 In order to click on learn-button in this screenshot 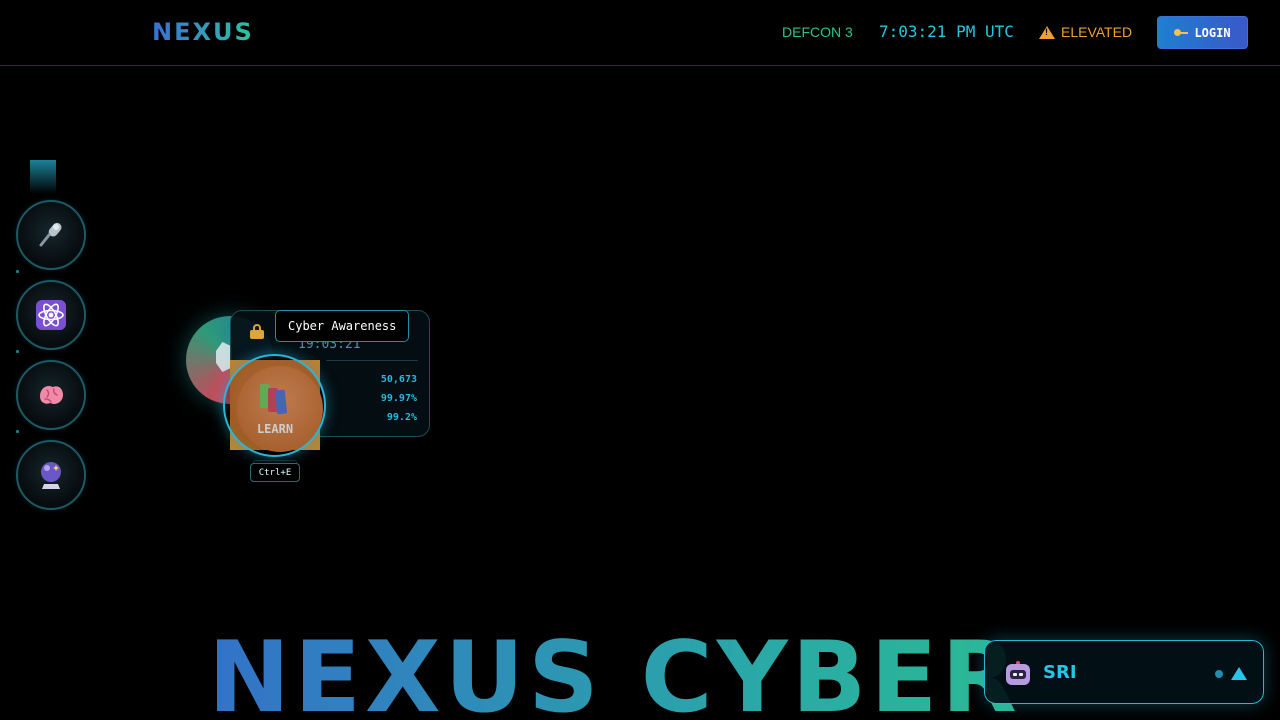, I will do `click(274, 405)`.